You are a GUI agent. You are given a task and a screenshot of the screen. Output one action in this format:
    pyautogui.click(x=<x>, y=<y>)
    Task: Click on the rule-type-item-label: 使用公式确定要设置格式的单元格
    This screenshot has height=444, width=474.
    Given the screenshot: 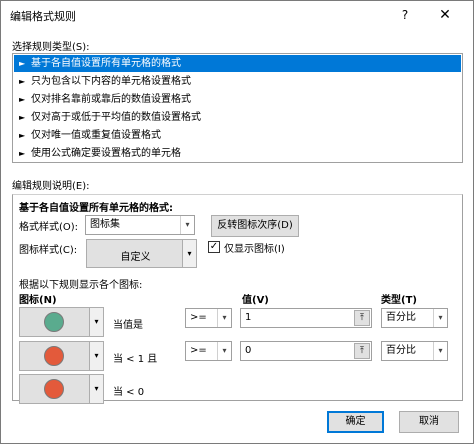 What is the action you would take?
    pyautogui.click(x=106, y=153)
    